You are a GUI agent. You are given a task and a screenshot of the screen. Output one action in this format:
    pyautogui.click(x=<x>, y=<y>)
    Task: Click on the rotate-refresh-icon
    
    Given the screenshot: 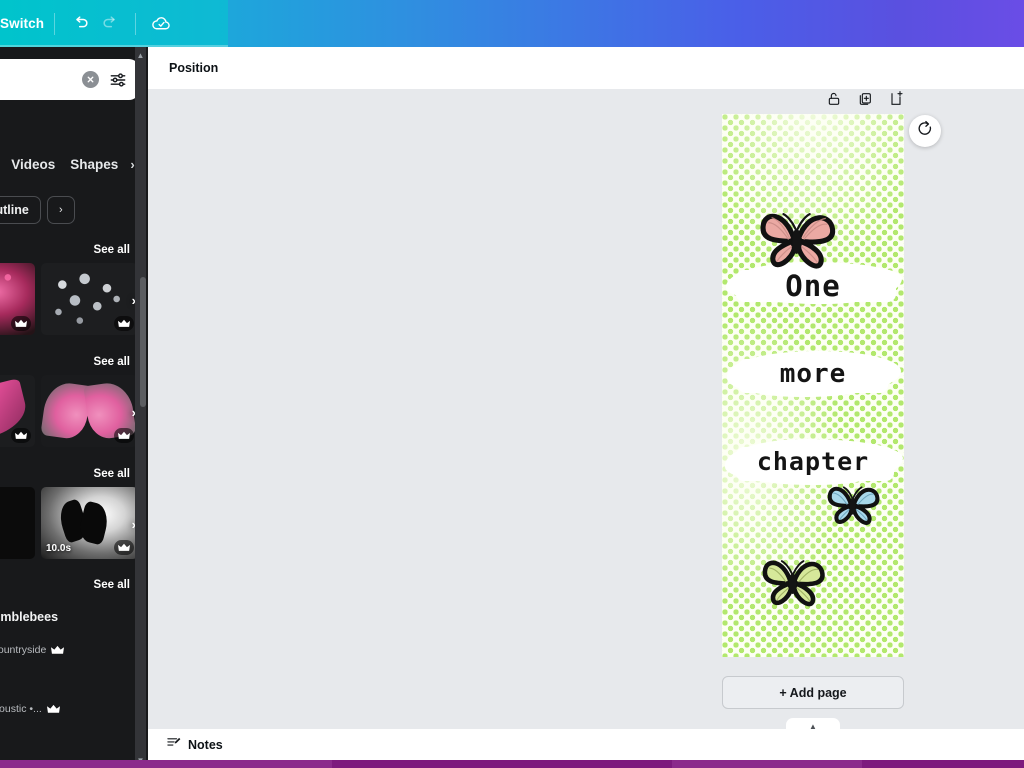 What is the action you would take?
    pyautogui.click(x=925, y=131)
    